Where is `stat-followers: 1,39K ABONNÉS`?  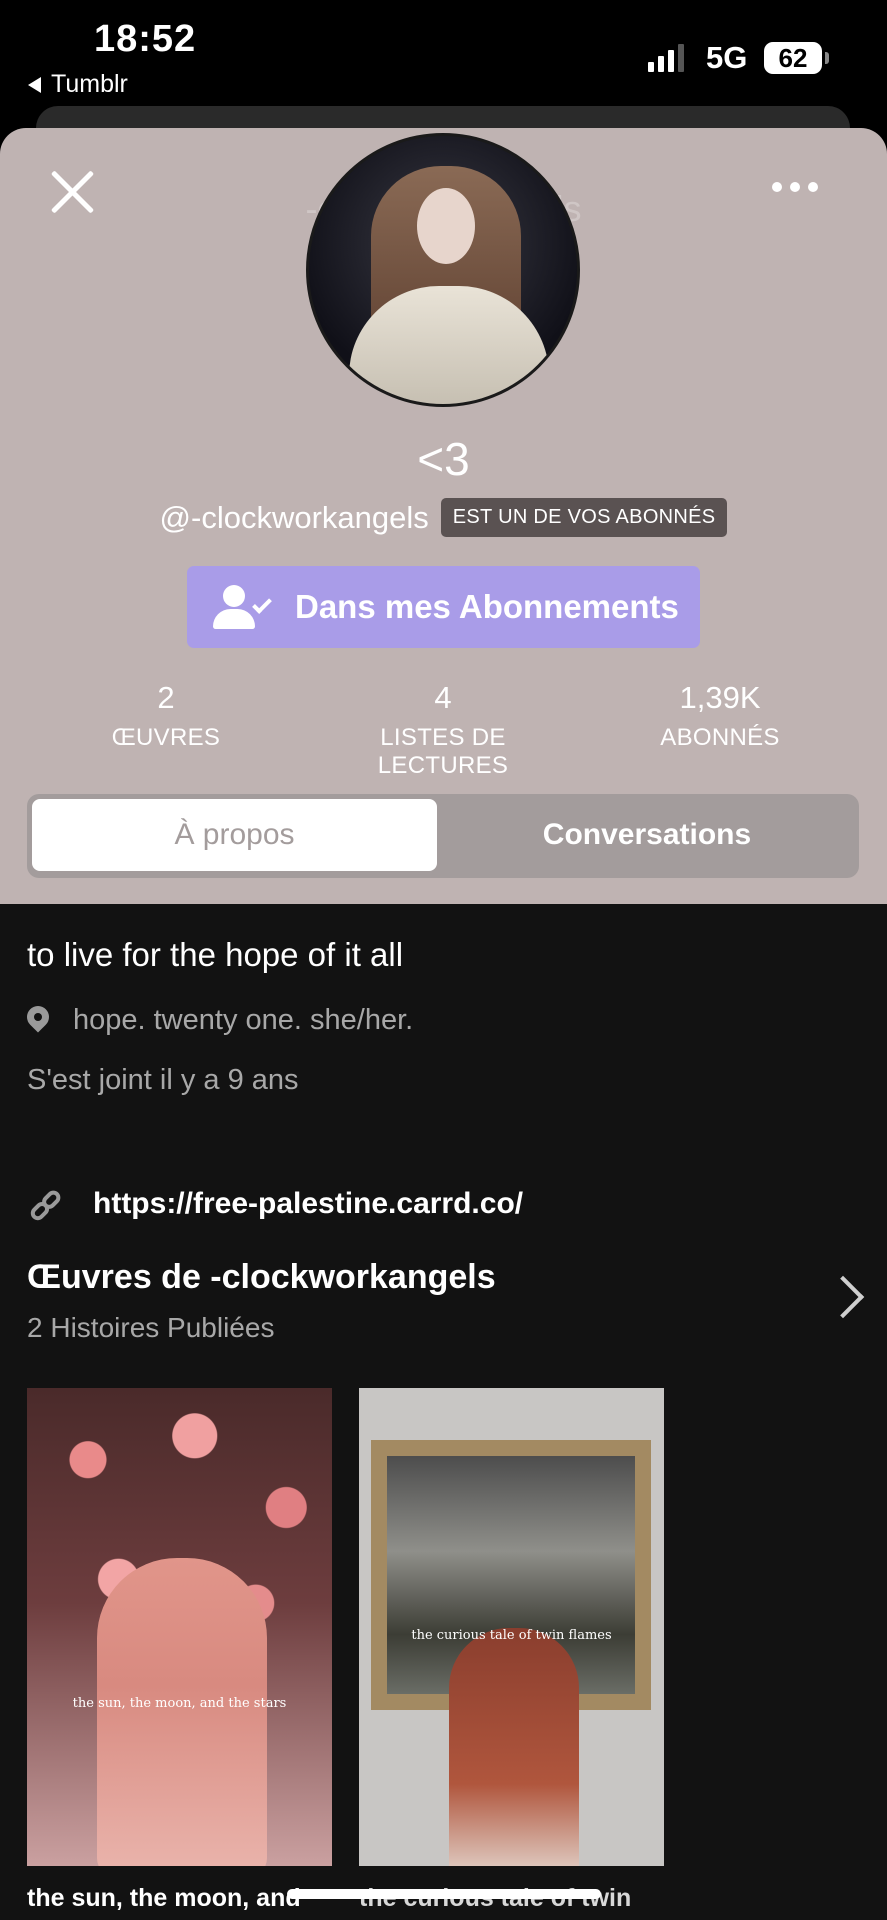
stat-followers: 1,39K ABONNÉS is located at coordinates (720, 716).